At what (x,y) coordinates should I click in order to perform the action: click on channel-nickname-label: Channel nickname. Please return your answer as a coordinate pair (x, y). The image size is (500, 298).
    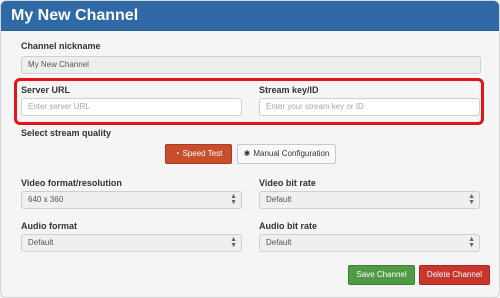
    Looking at the image, I should click on (61, 46).